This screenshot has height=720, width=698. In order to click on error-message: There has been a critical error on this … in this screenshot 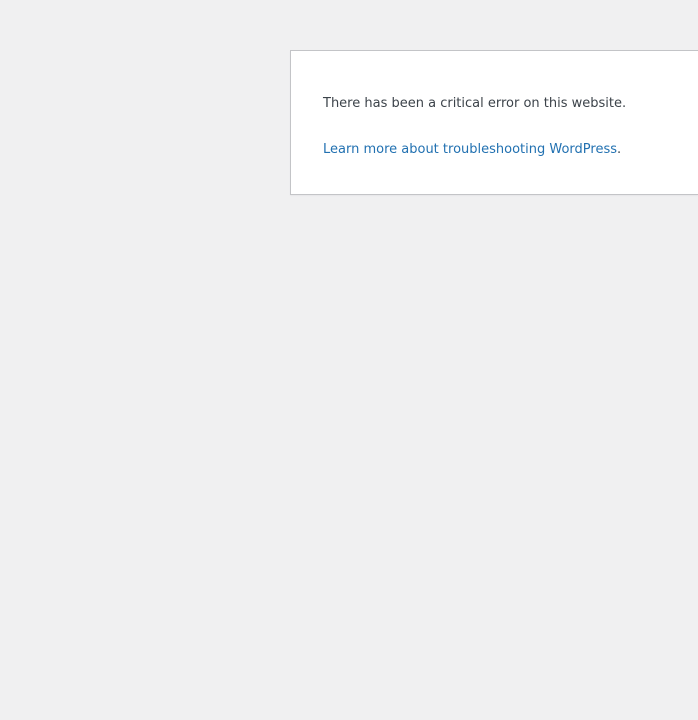, I will do `click(475, 103)`.